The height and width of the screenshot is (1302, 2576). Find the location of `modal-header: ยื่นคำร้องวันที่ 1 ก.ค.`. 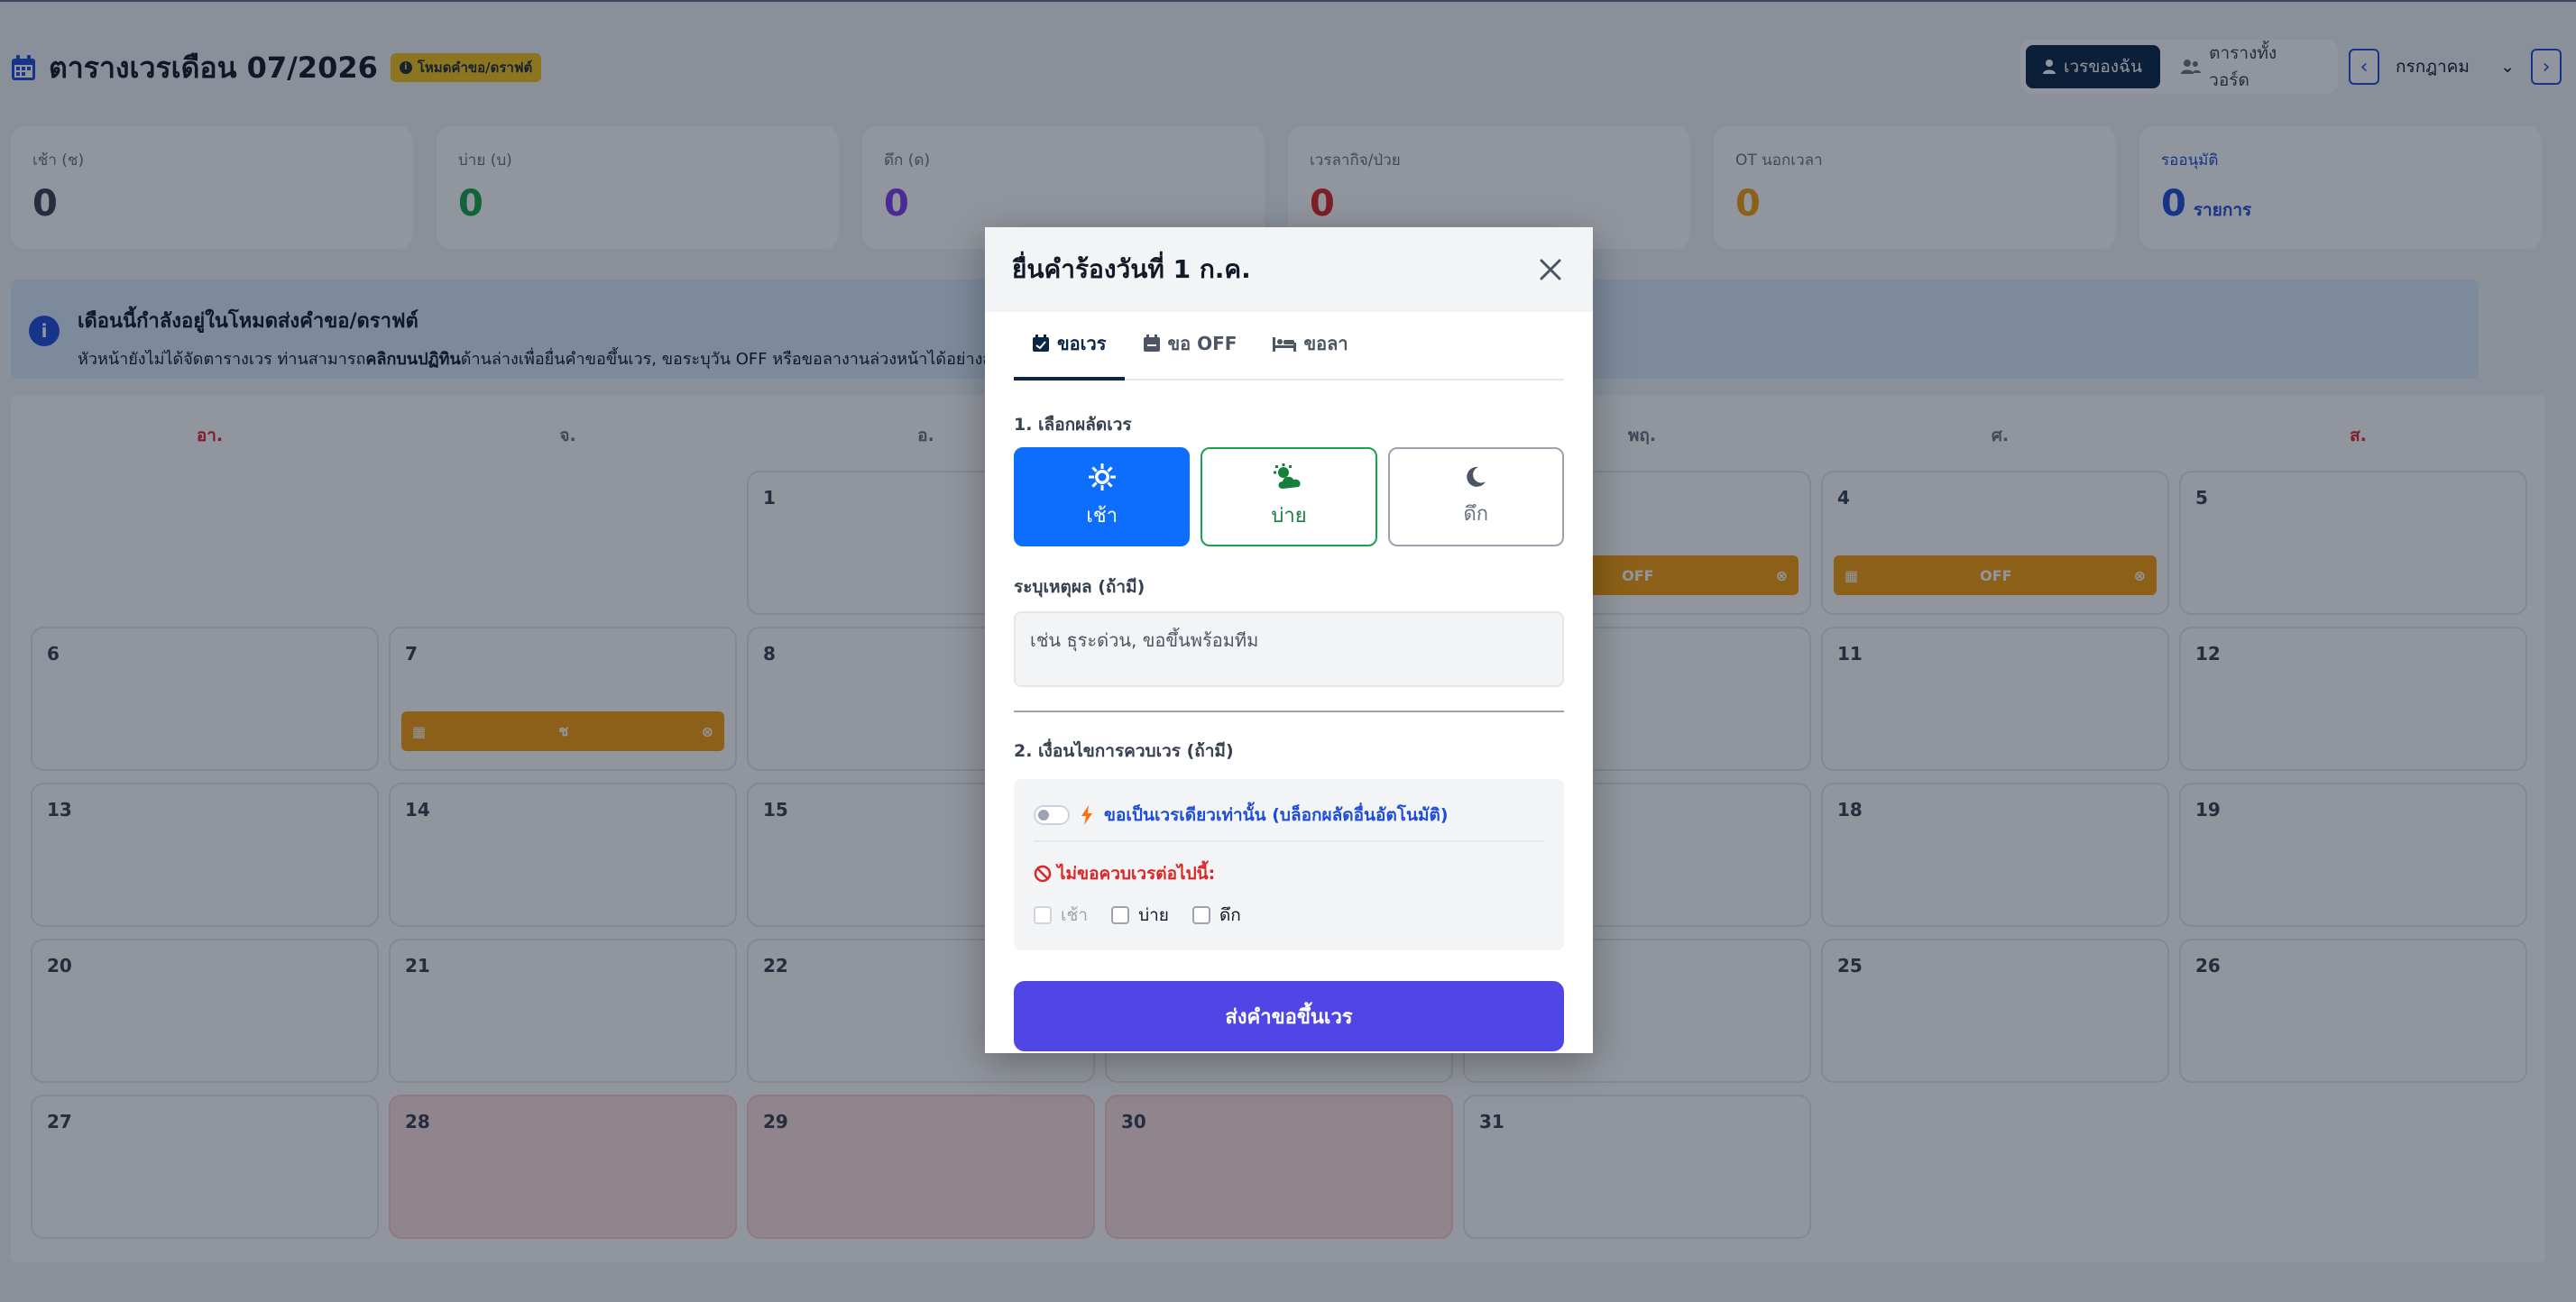

modal-header: ยื่นคำร้องวันที่ 1 ก.ค. is located at coordinates (1289, 269).